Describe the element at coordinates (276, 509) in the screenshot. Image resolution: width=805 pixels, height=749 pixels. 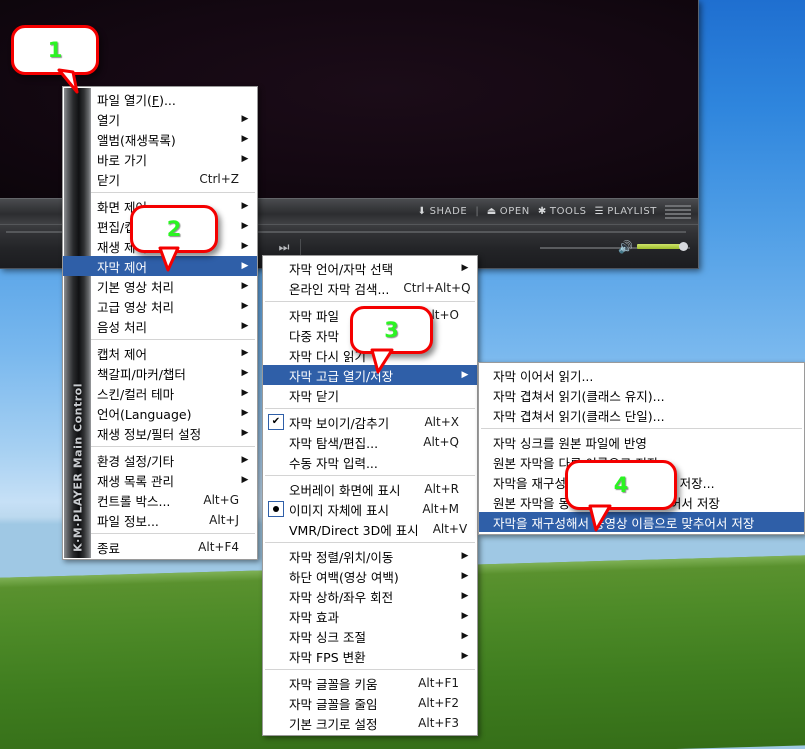
I see `radio-dot-icon` at that location.